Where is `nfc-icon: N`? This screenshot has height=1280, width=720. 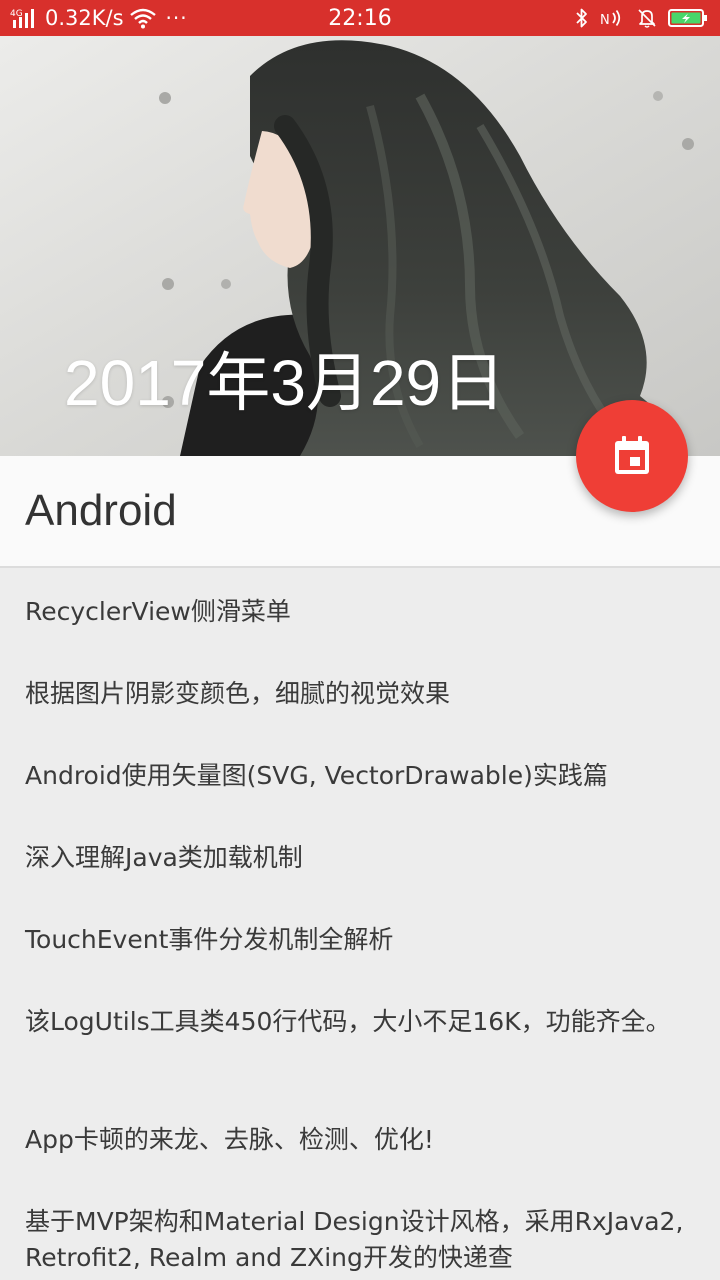
nfc-icon: N is located at coordinates (613, 18).